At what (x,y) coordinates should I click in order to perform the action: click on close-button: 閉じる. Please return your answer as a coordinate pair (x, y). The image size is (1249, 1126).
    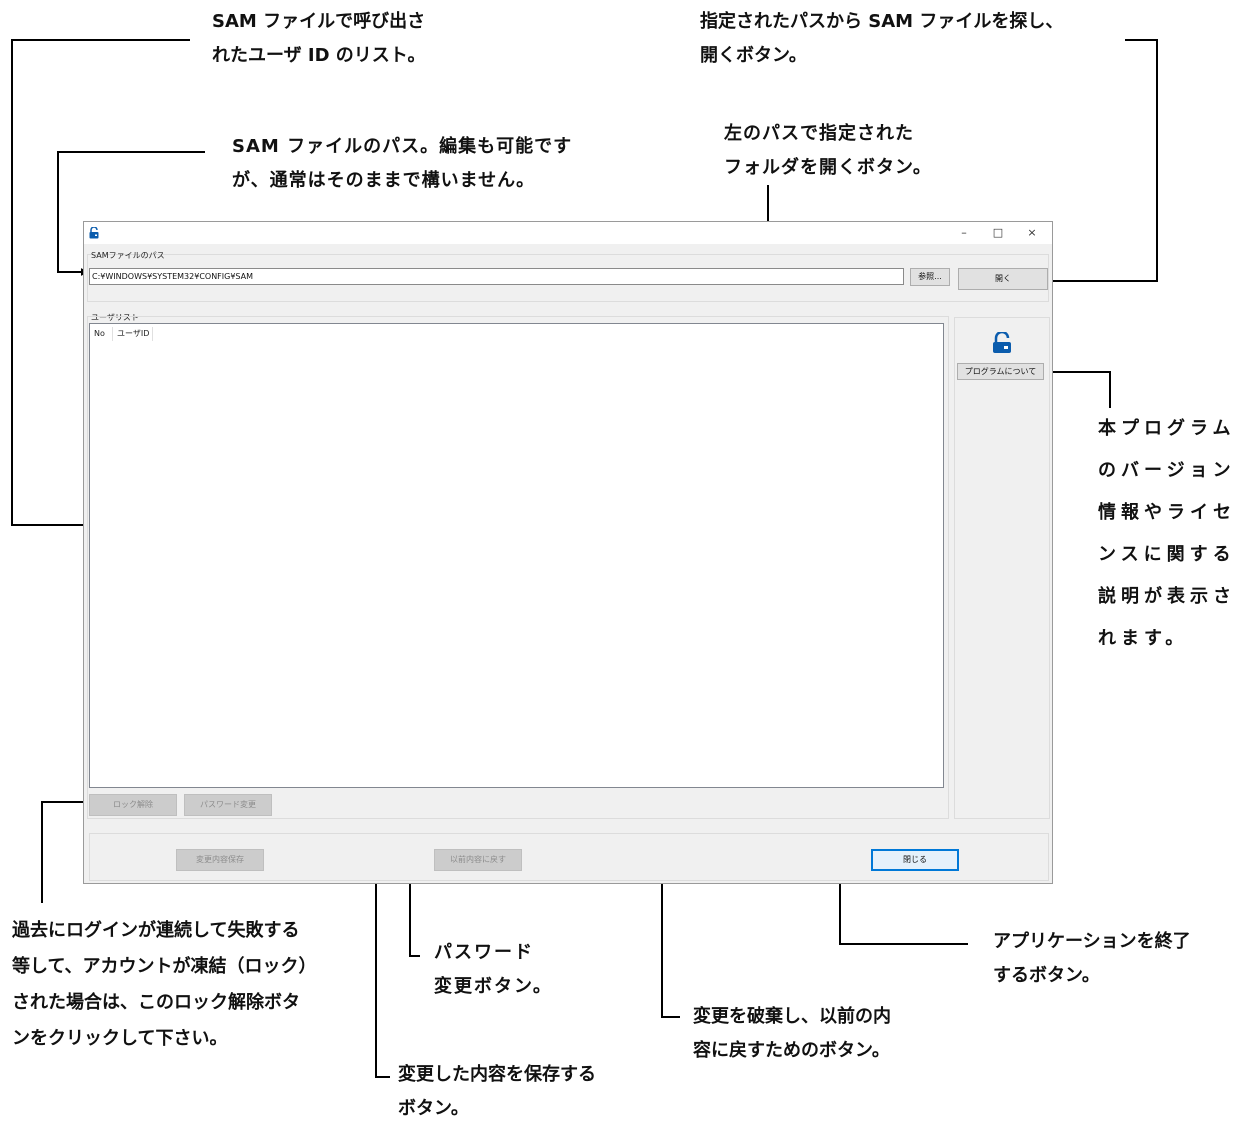
    Looking at the image, I should click on (915, 860).